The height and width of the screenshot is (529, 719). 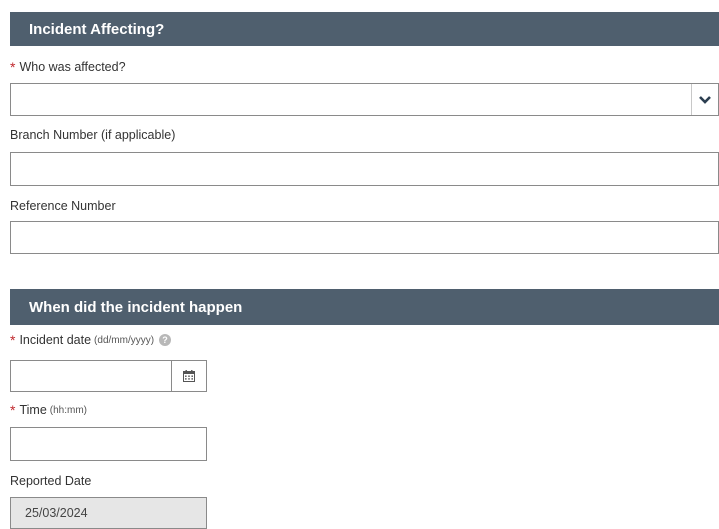 I want to click on time-input, so click(x=108, y=444).